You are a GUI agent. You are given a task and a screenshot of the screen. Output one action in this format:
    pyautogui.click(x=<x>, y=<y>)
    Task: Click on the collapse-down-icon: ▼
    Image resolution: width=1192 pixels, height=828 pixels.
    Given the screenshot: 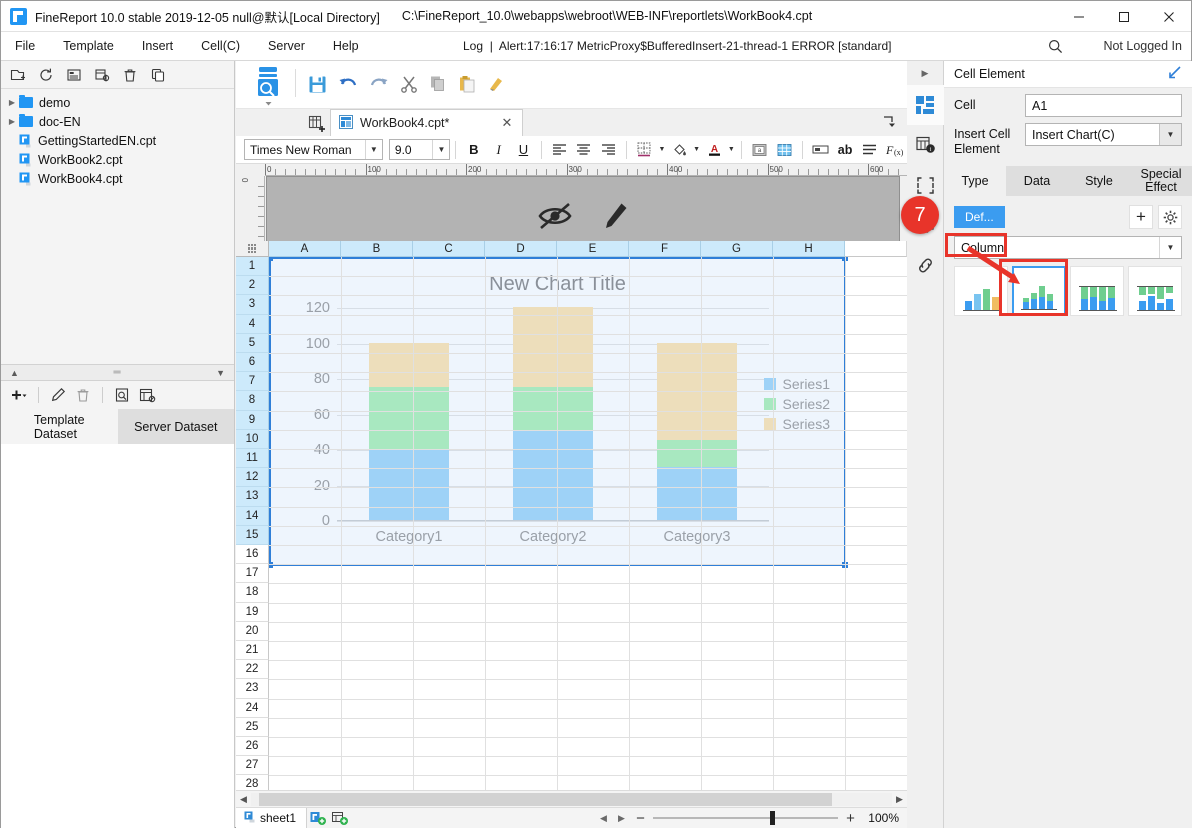 What is the action you would take?
    pyautogui.click(x=220, y=373)
    